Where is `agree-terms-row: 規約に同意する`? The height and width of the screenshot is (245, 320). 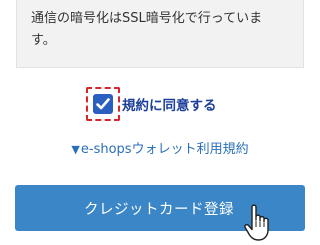 agree-terms-row: 規約に同意する is located at coordinates (151, 104).